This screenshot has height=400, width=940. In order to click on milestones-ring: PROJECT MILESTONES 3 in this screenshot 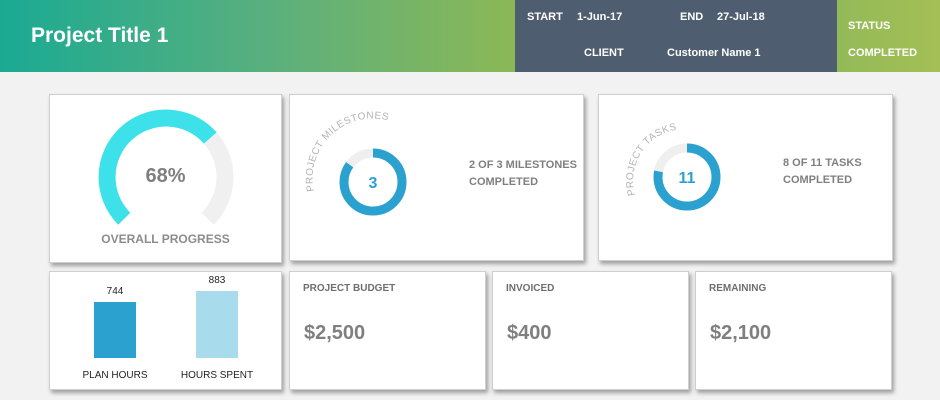, I will do `click(356, 163)`.